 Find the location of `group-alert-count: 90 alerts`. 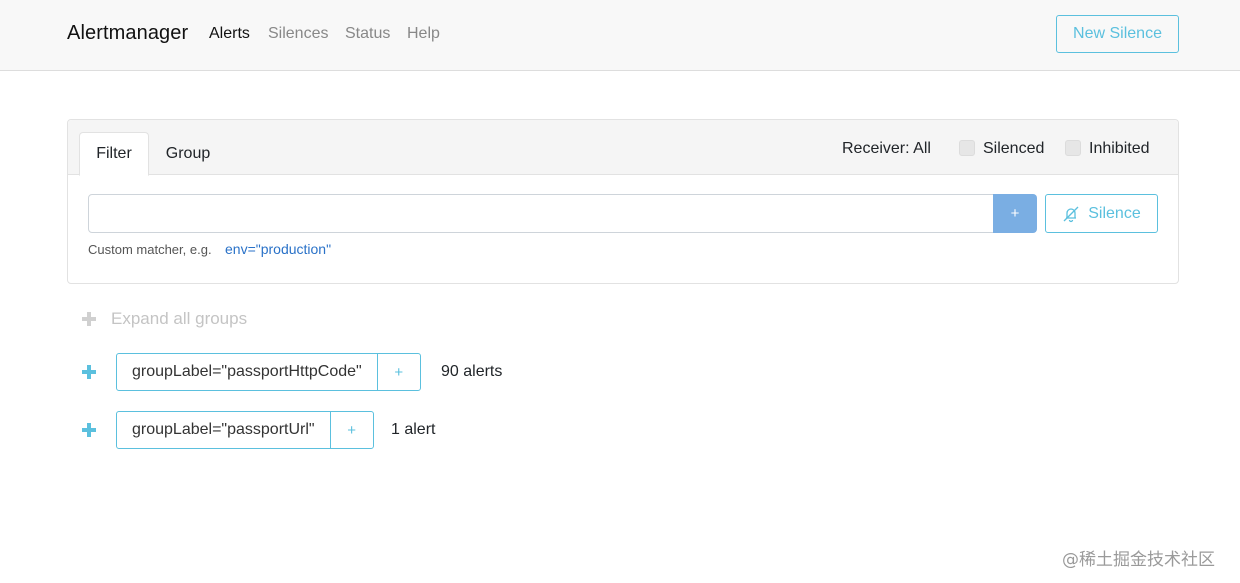

group-alert-count: 90 alerts is located at coordinates (472, 371).